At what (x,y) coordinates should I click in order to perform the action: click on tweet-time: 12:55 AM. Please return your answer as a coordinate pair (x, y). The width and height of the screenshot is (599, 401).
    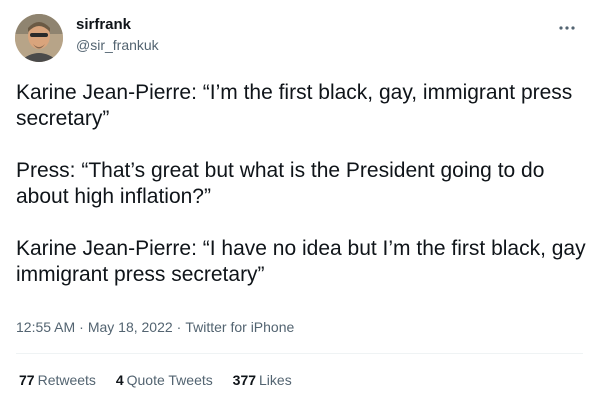
    Looking at the image, I should click on (46, 327).